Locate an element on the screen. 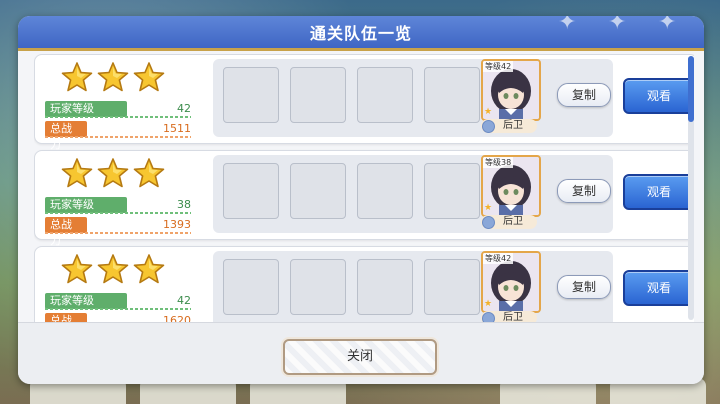  dialog-footer: 关闭 is located at coordinates (361, 353).